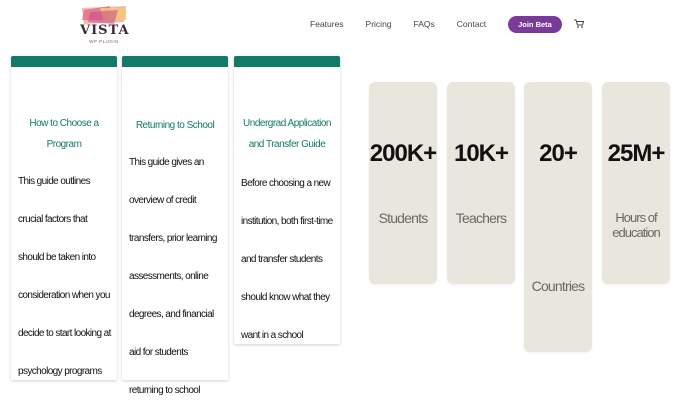 This screenshot has height=410, width=700. What do you see at coordinates (535, 24) in the screenshot?
I see `join-beta-button: Join Beta` at bounding box center [535, 24].